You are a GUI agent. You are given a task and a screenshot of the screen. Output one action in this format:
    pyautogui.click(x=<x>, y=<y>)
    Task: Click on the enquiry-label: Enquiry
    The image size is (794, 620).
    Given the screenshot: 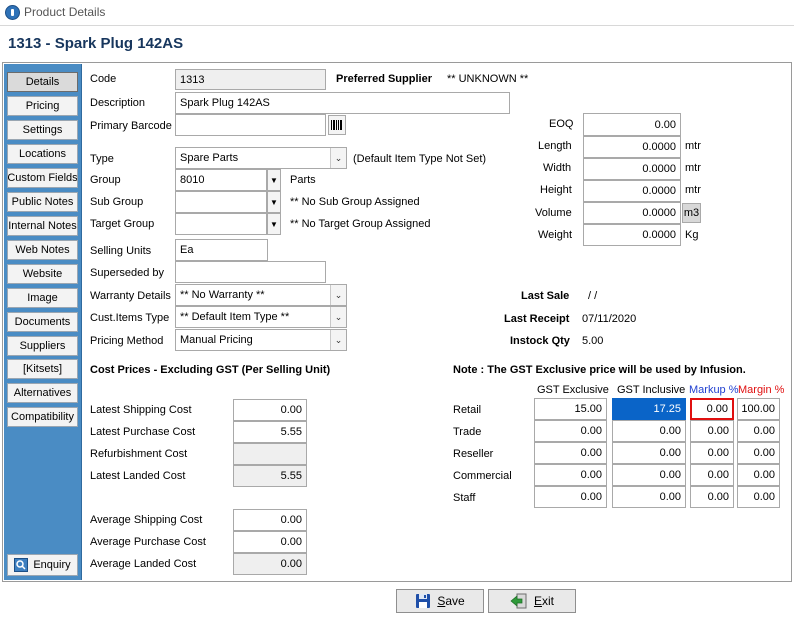 What is the action you would take?
    pyautogui.click(x=52, y=565)
    